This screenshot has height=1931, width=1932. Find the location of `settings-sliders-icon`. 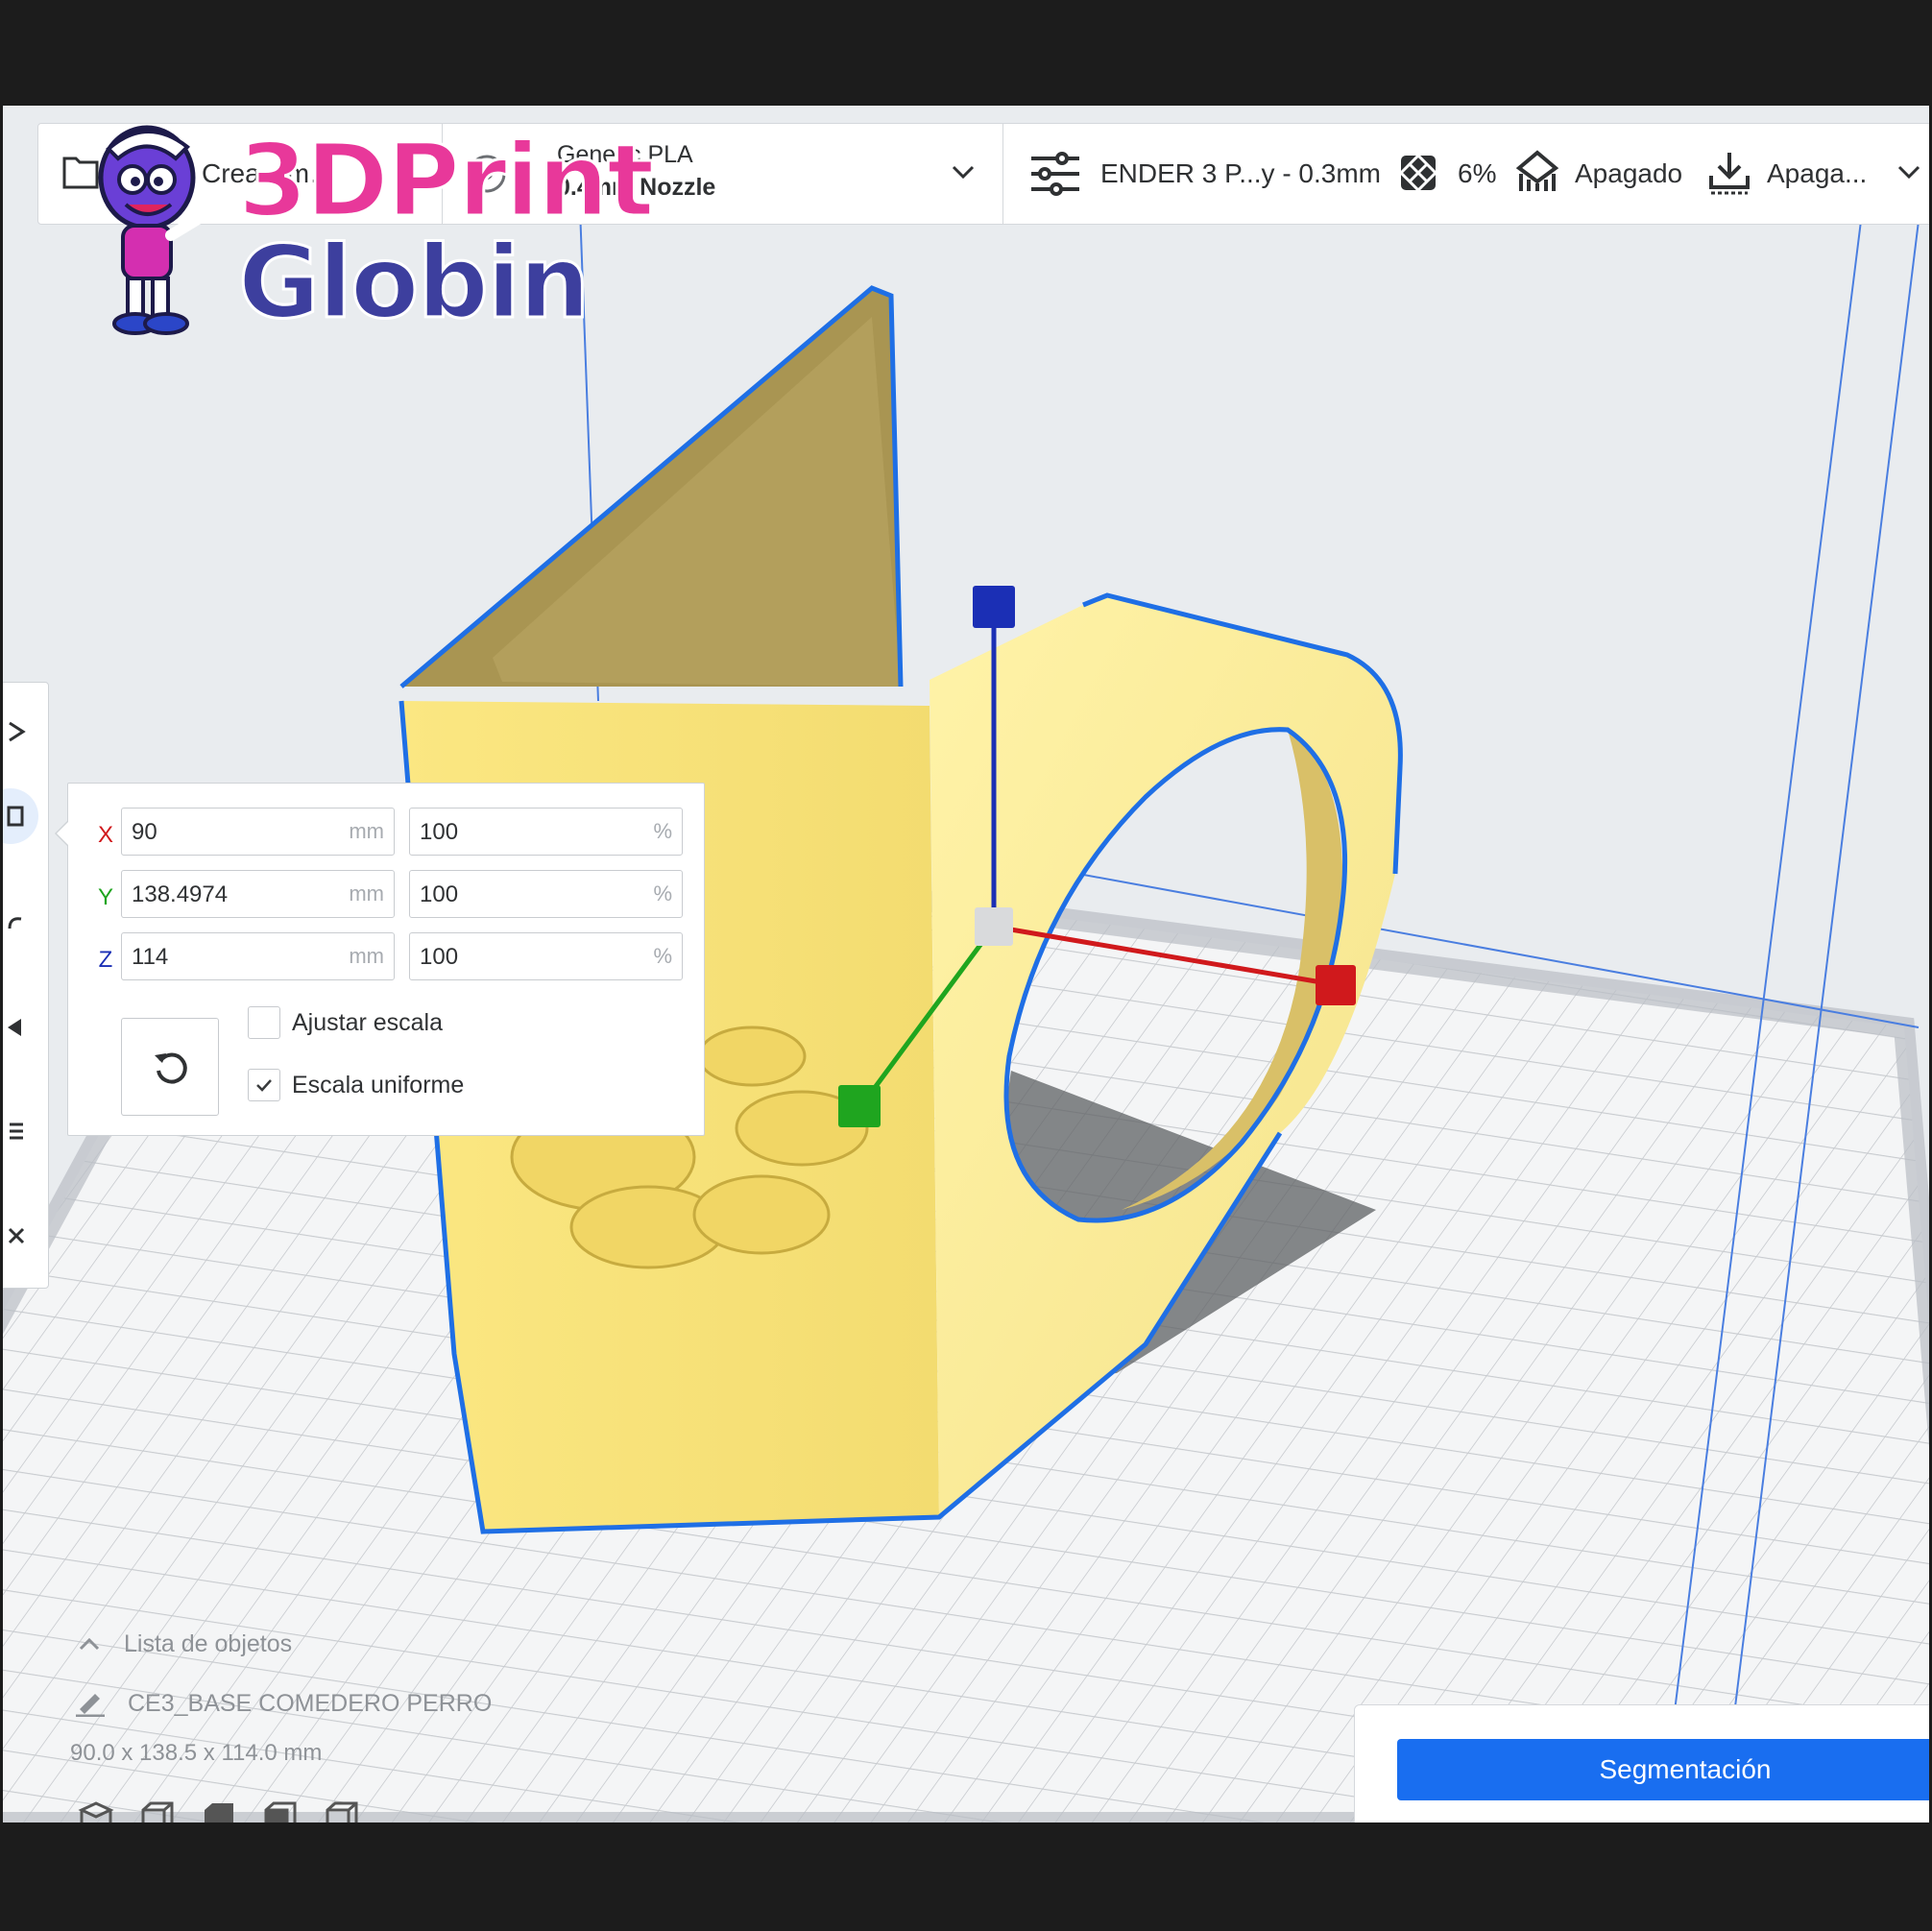

settings-sliders-icon is located at coordinates (1055, 174).